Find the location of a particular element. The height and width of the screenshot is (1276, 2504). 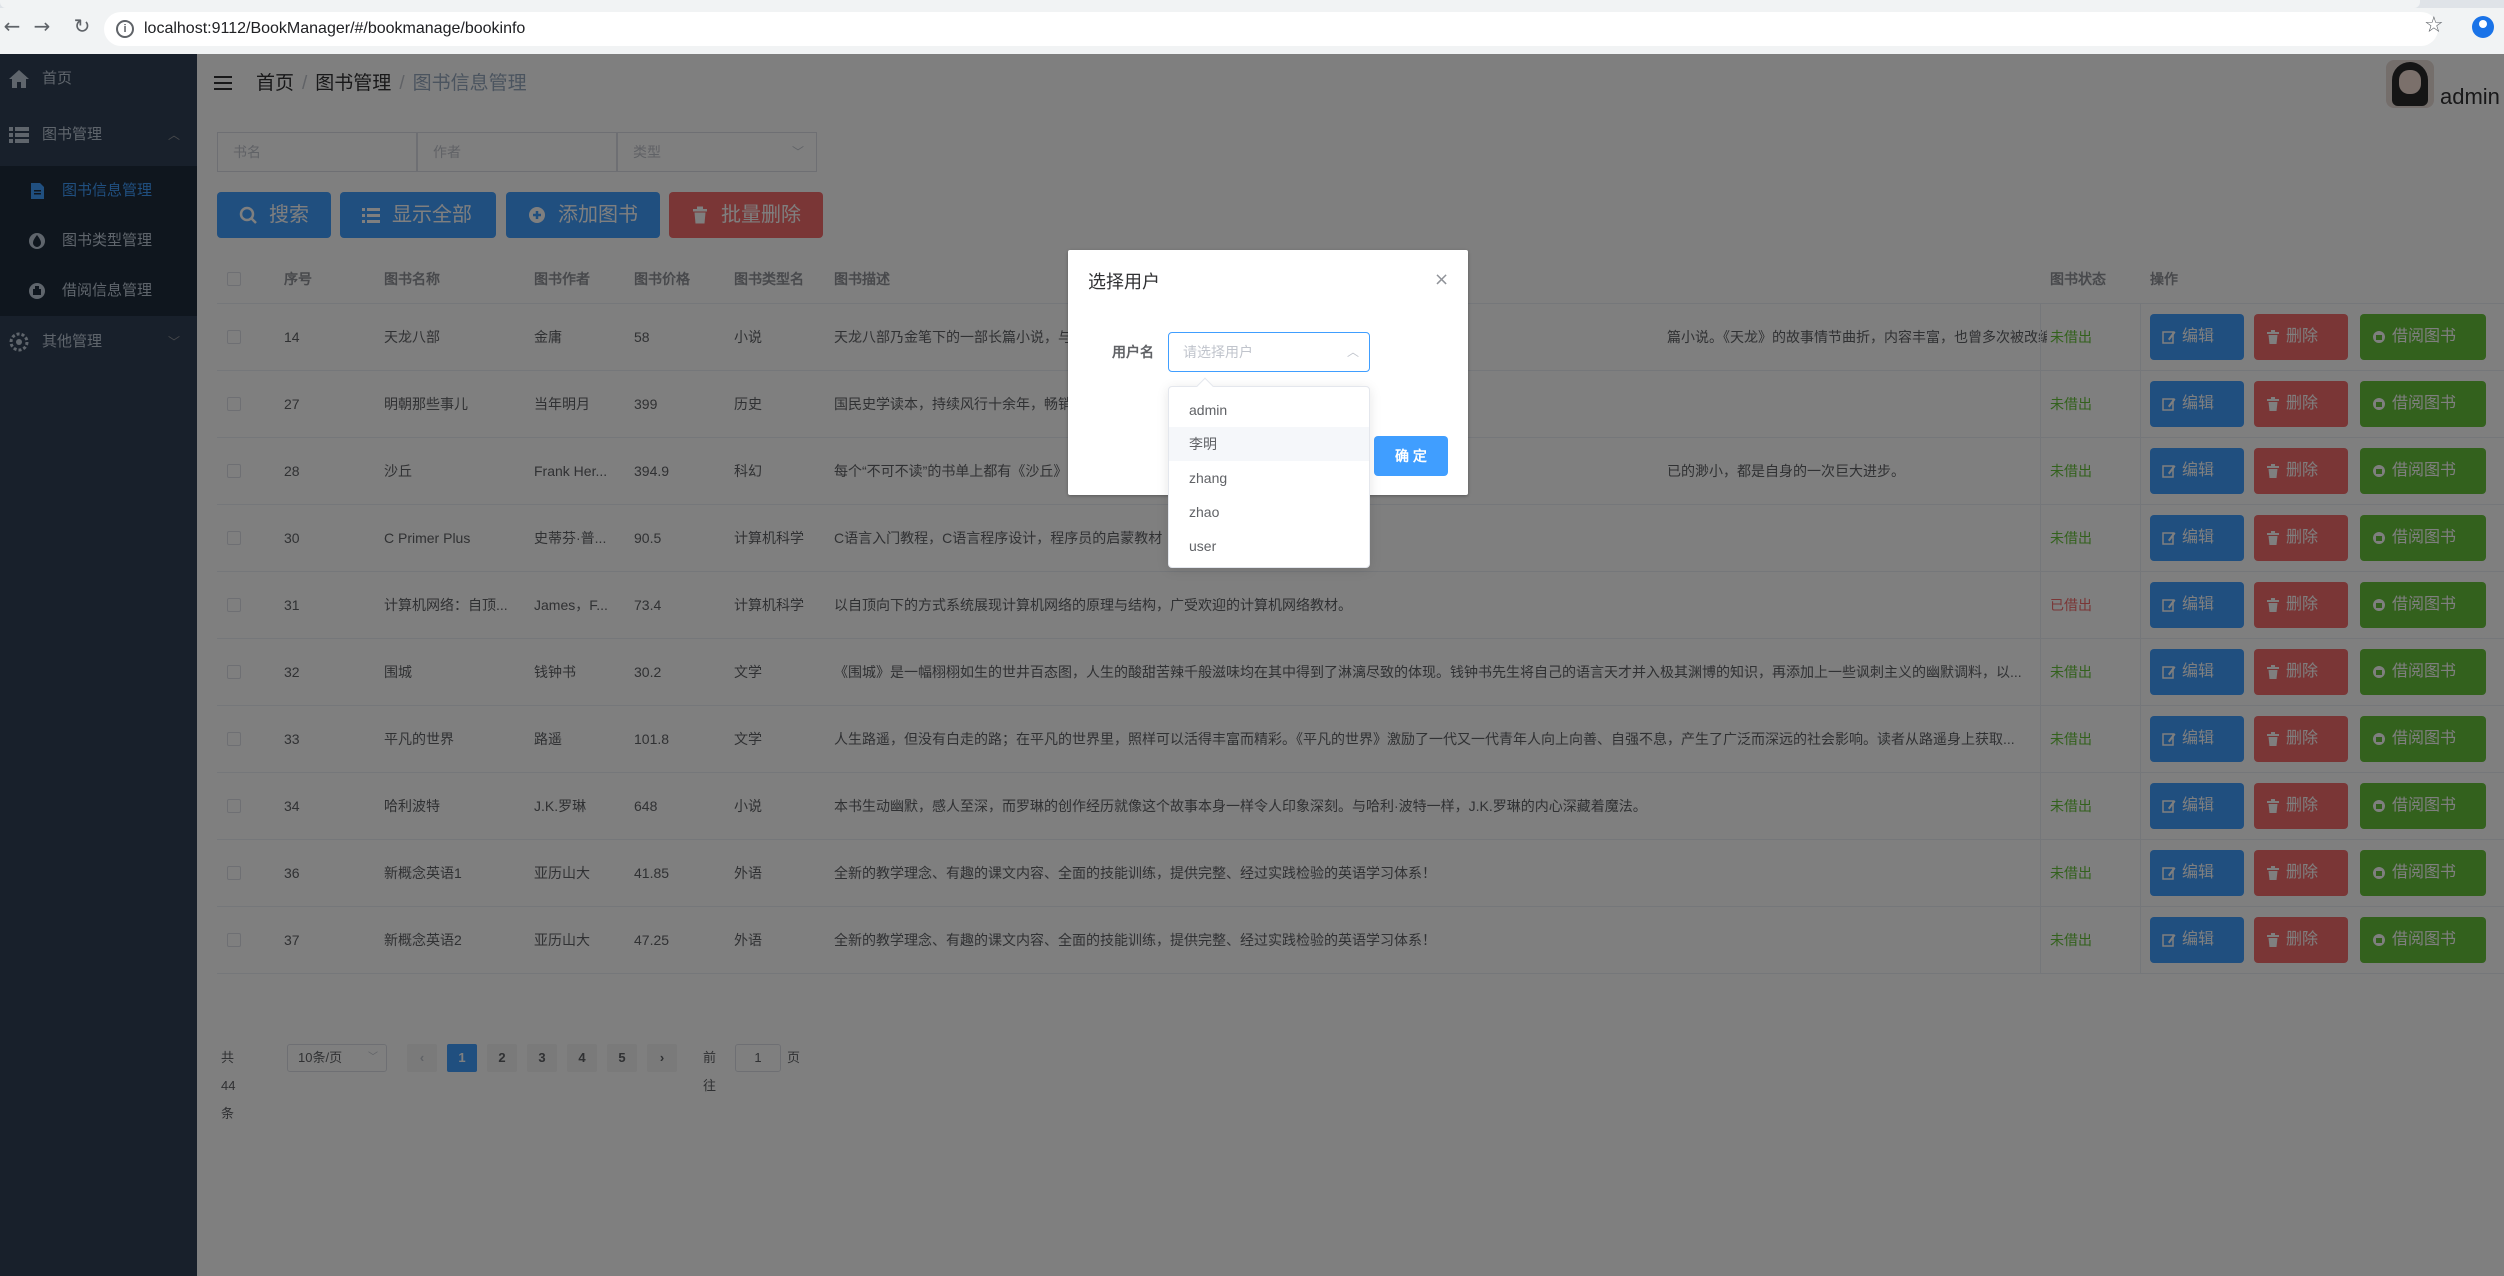

bookmark-star-icon: ☆ is located at coordinates (2434, 26).